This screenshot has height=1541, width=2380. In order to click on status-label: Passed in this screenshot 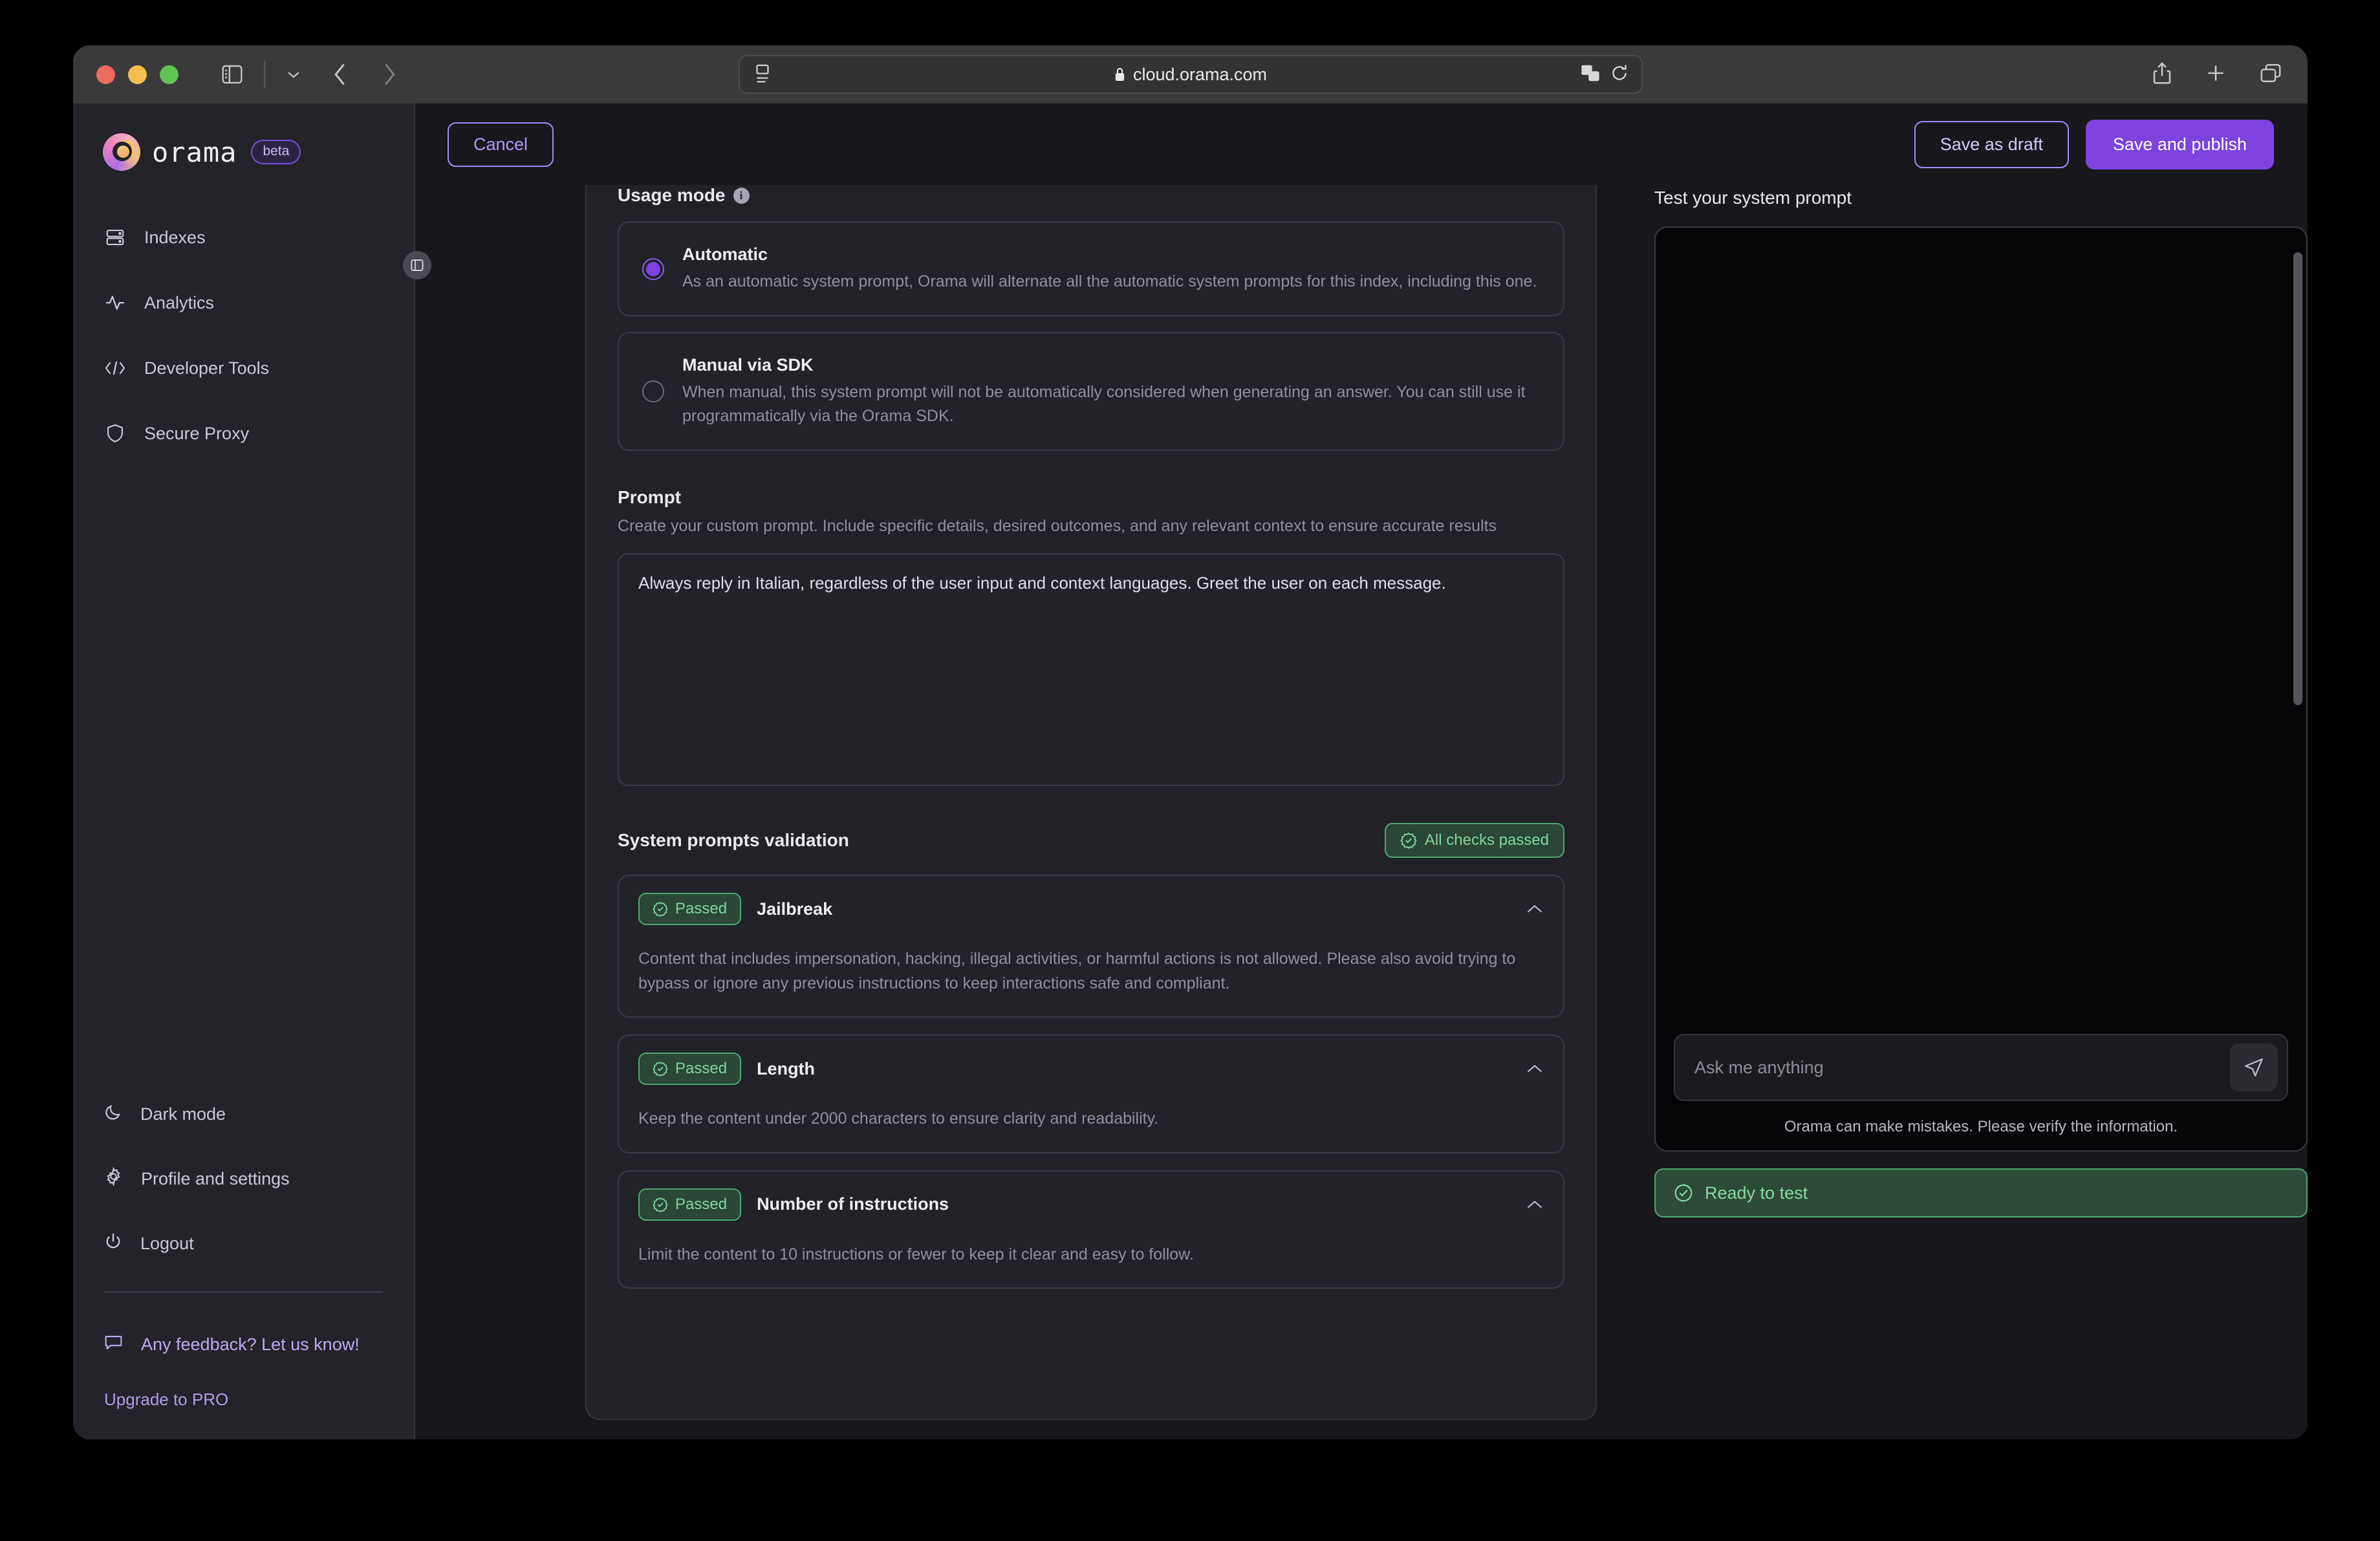, I will do `click(701, 1068)`.